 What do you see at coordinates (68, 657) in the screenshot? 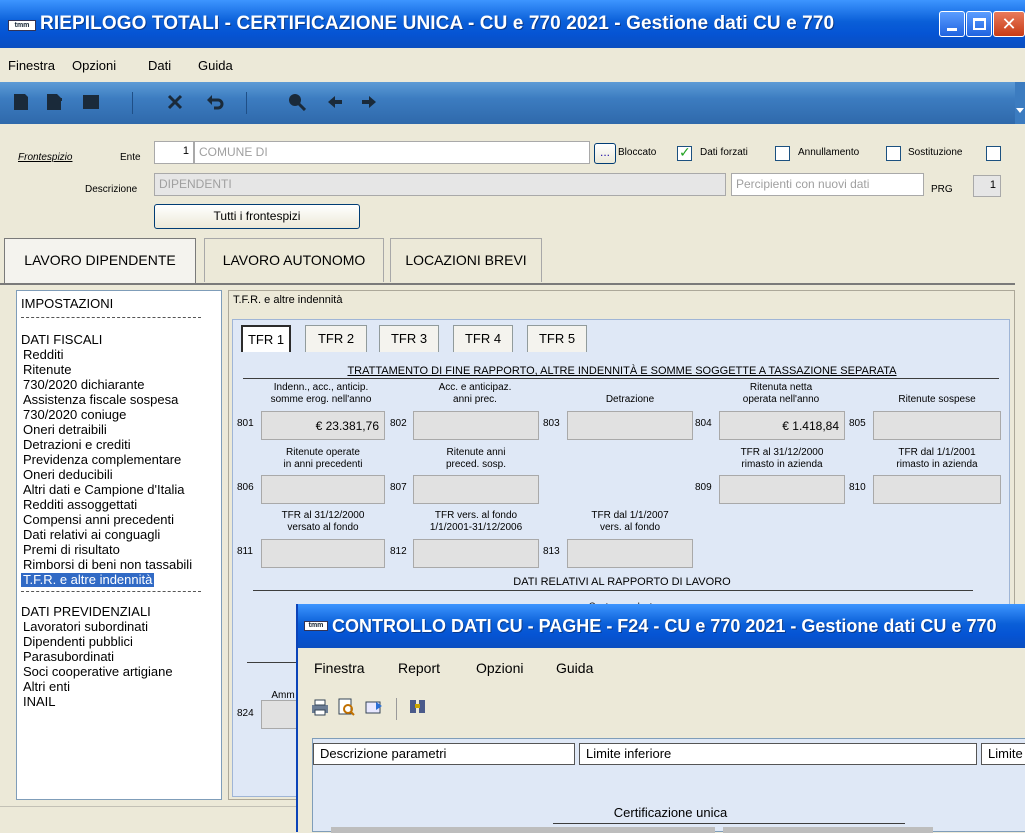
I see `tree-item: Parasubordinati` at bounding box center [68, 657].